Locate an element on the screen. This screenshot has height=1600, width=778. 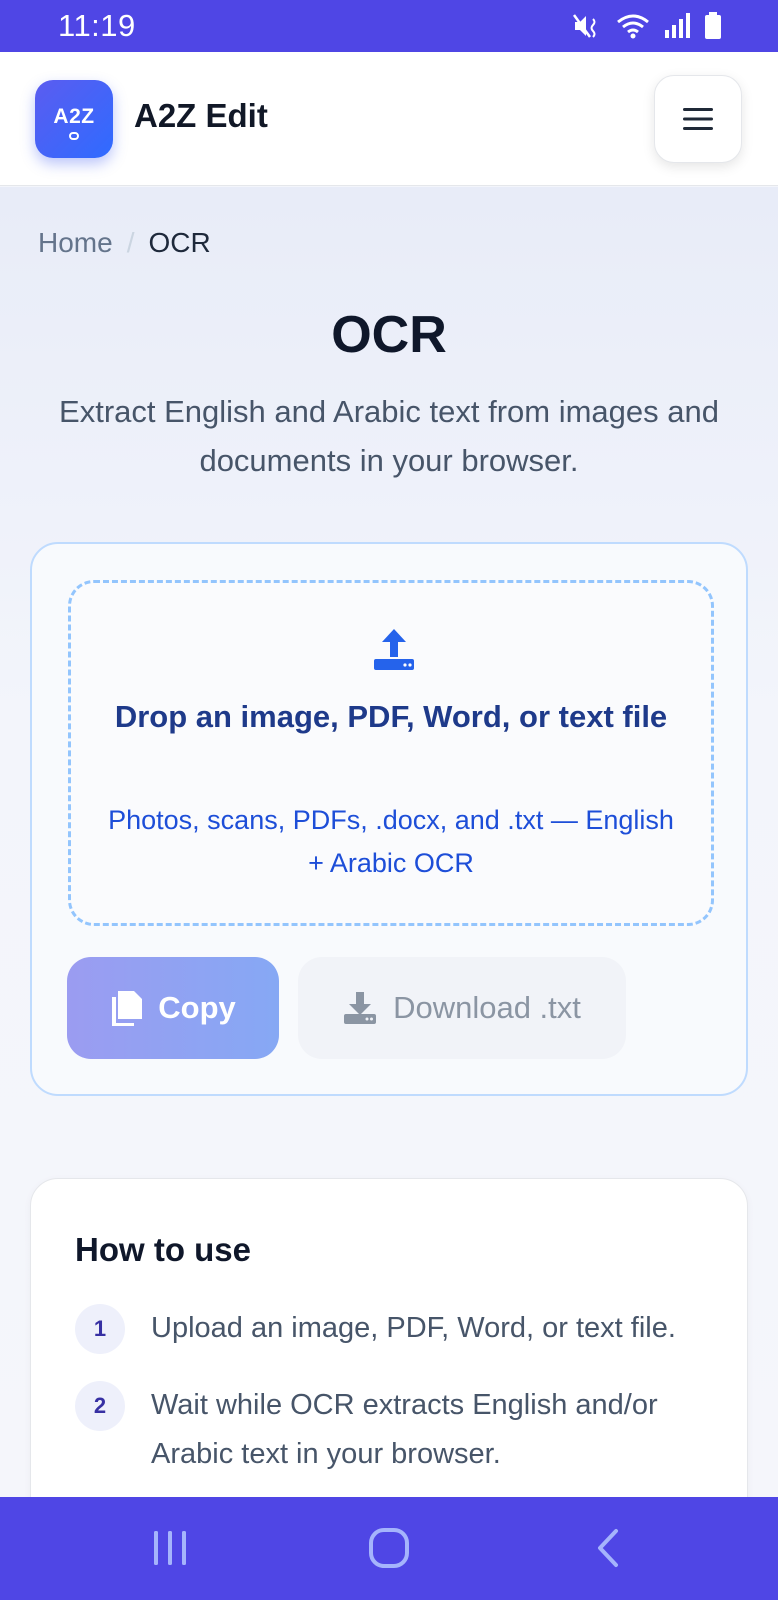
copy-button-label: Copy is located at coordinates (197, 1007).